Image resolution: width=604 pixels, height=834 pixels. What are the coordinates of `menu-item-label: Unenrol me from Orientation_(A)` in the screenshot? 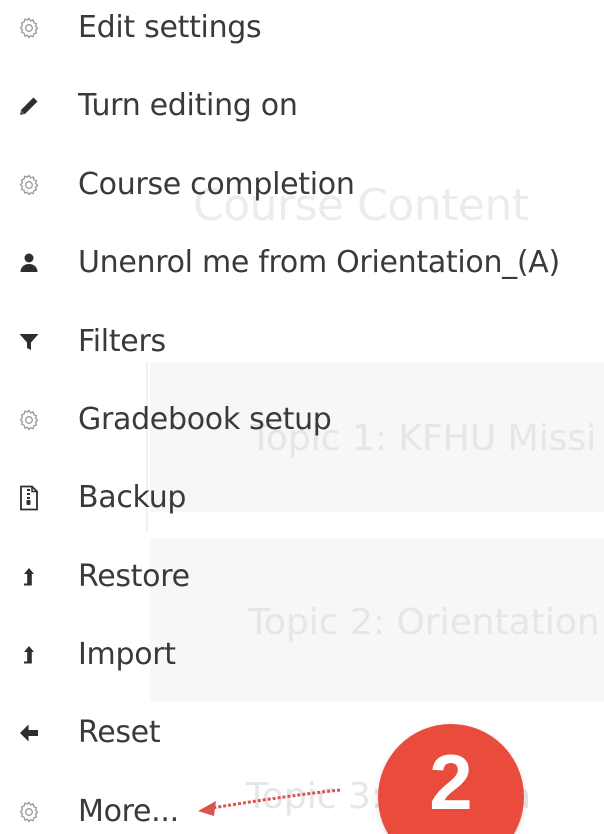 It's located at (319, 262).